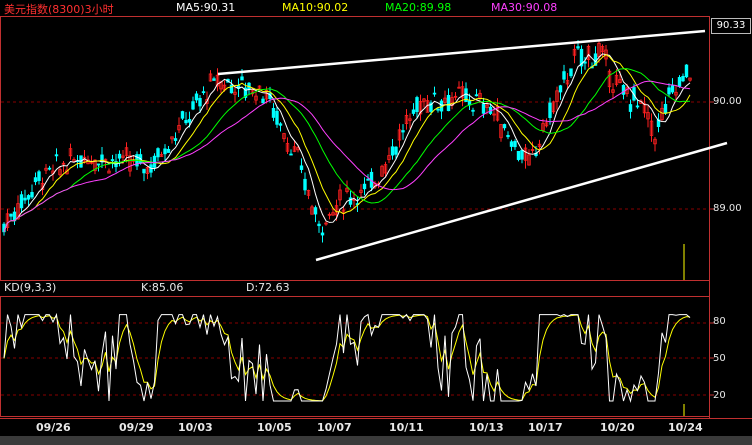 The image size is (752, 445). I want to click on x-tick-label: 09/26, so click(53, 427).